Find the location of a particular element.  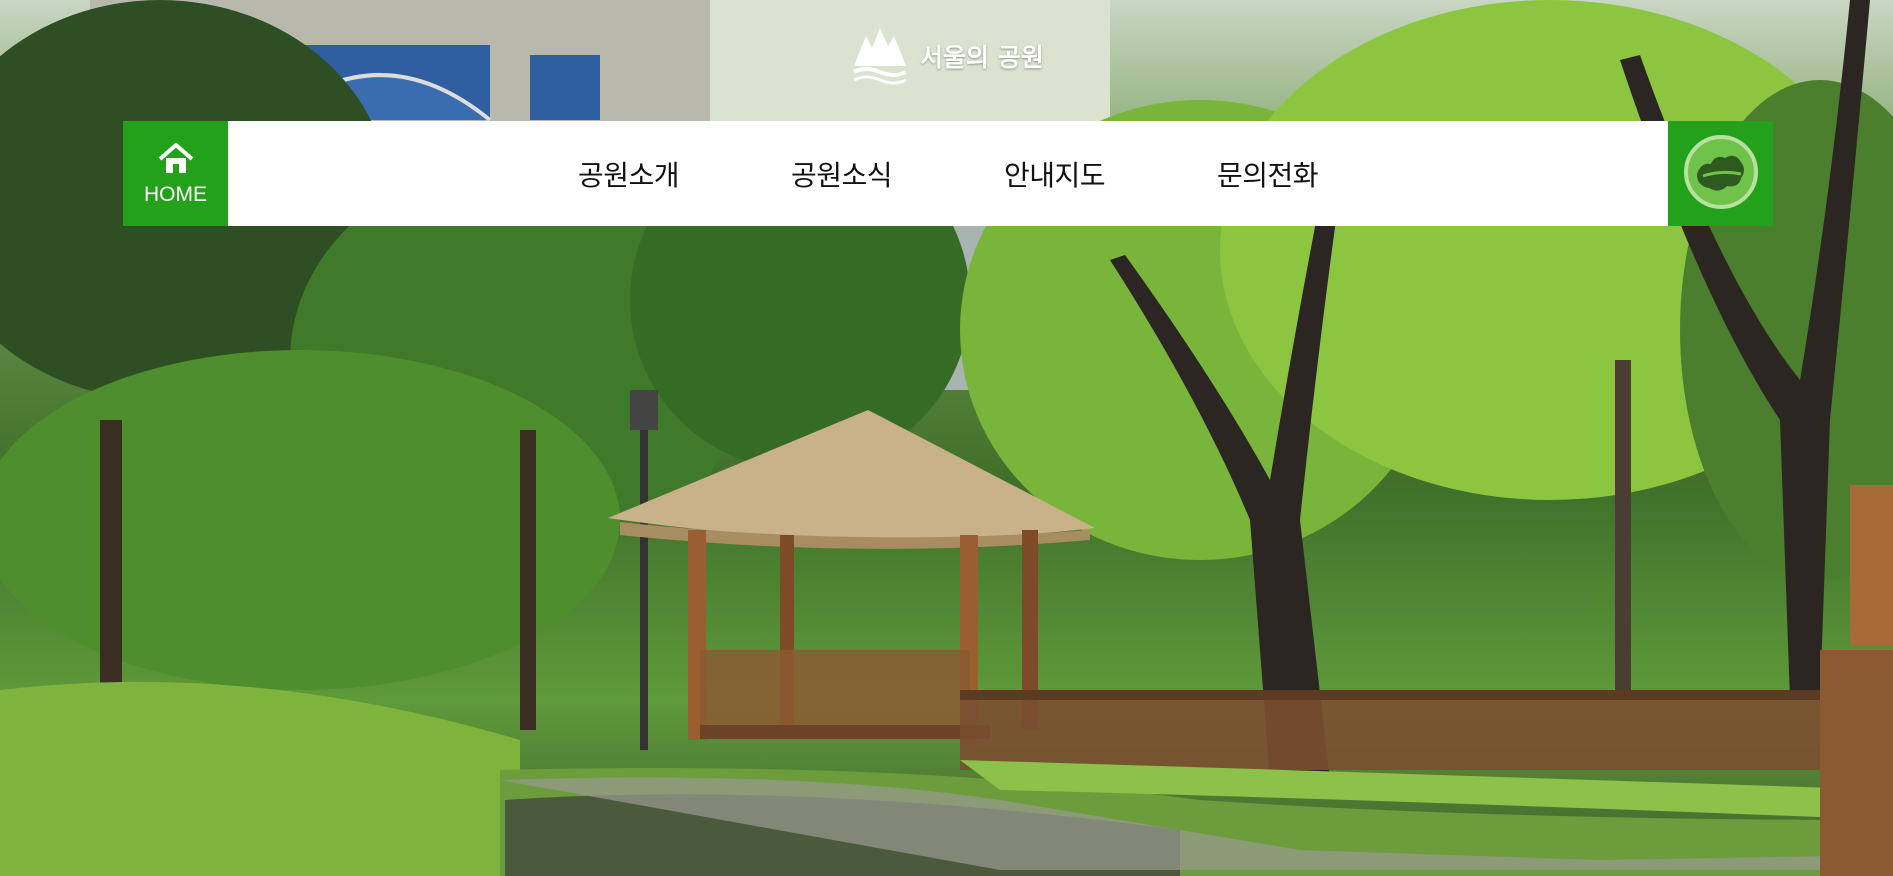

home-icon is located at coordinates (176, 160).